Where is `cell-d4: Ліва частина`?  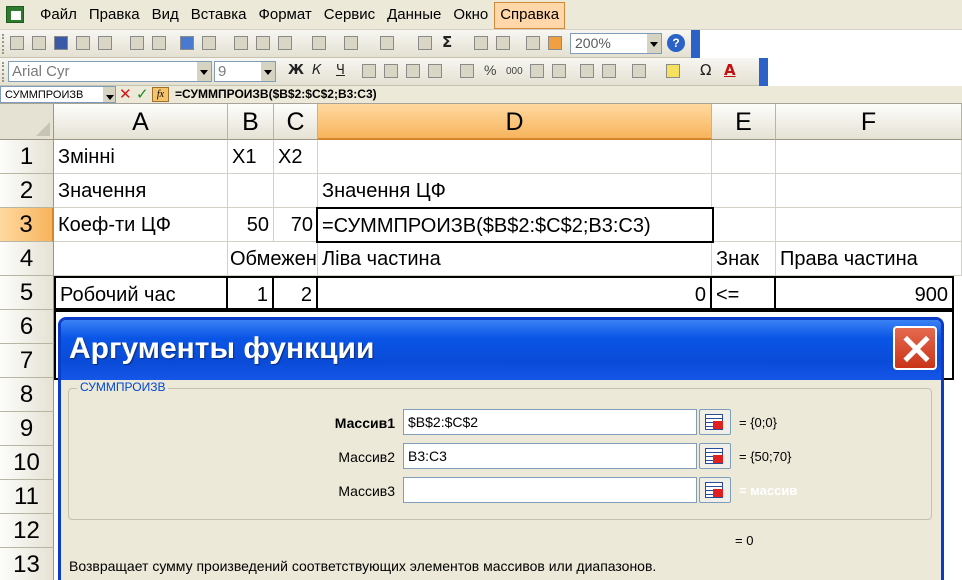 cell-d4: Ліва частина is located at coordinates (515, 259).